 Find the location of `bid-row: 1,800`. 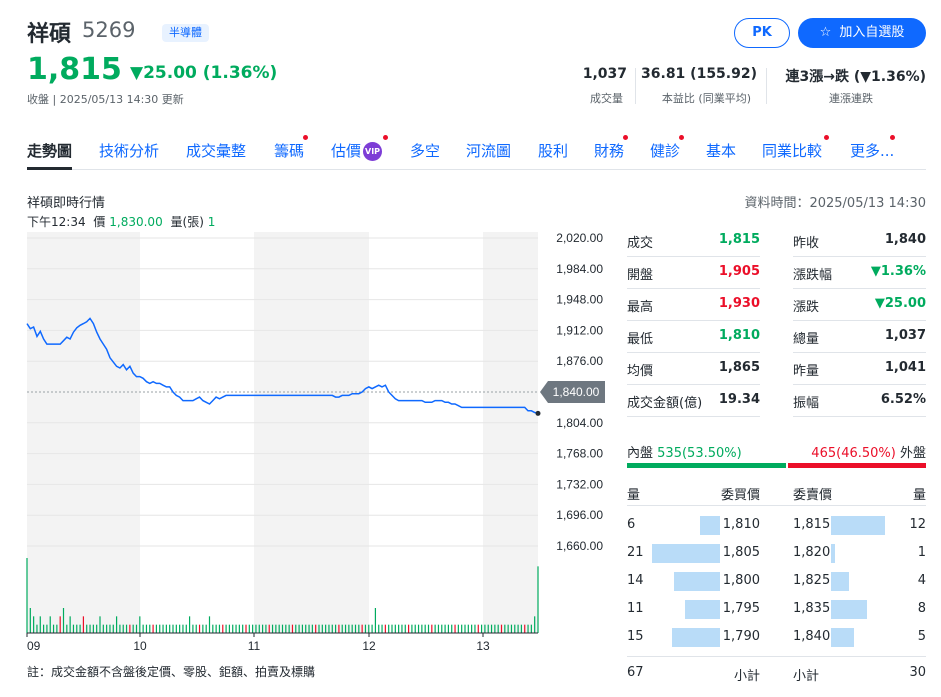

bid-row: 1,800 is located at coordinates (730, 580).